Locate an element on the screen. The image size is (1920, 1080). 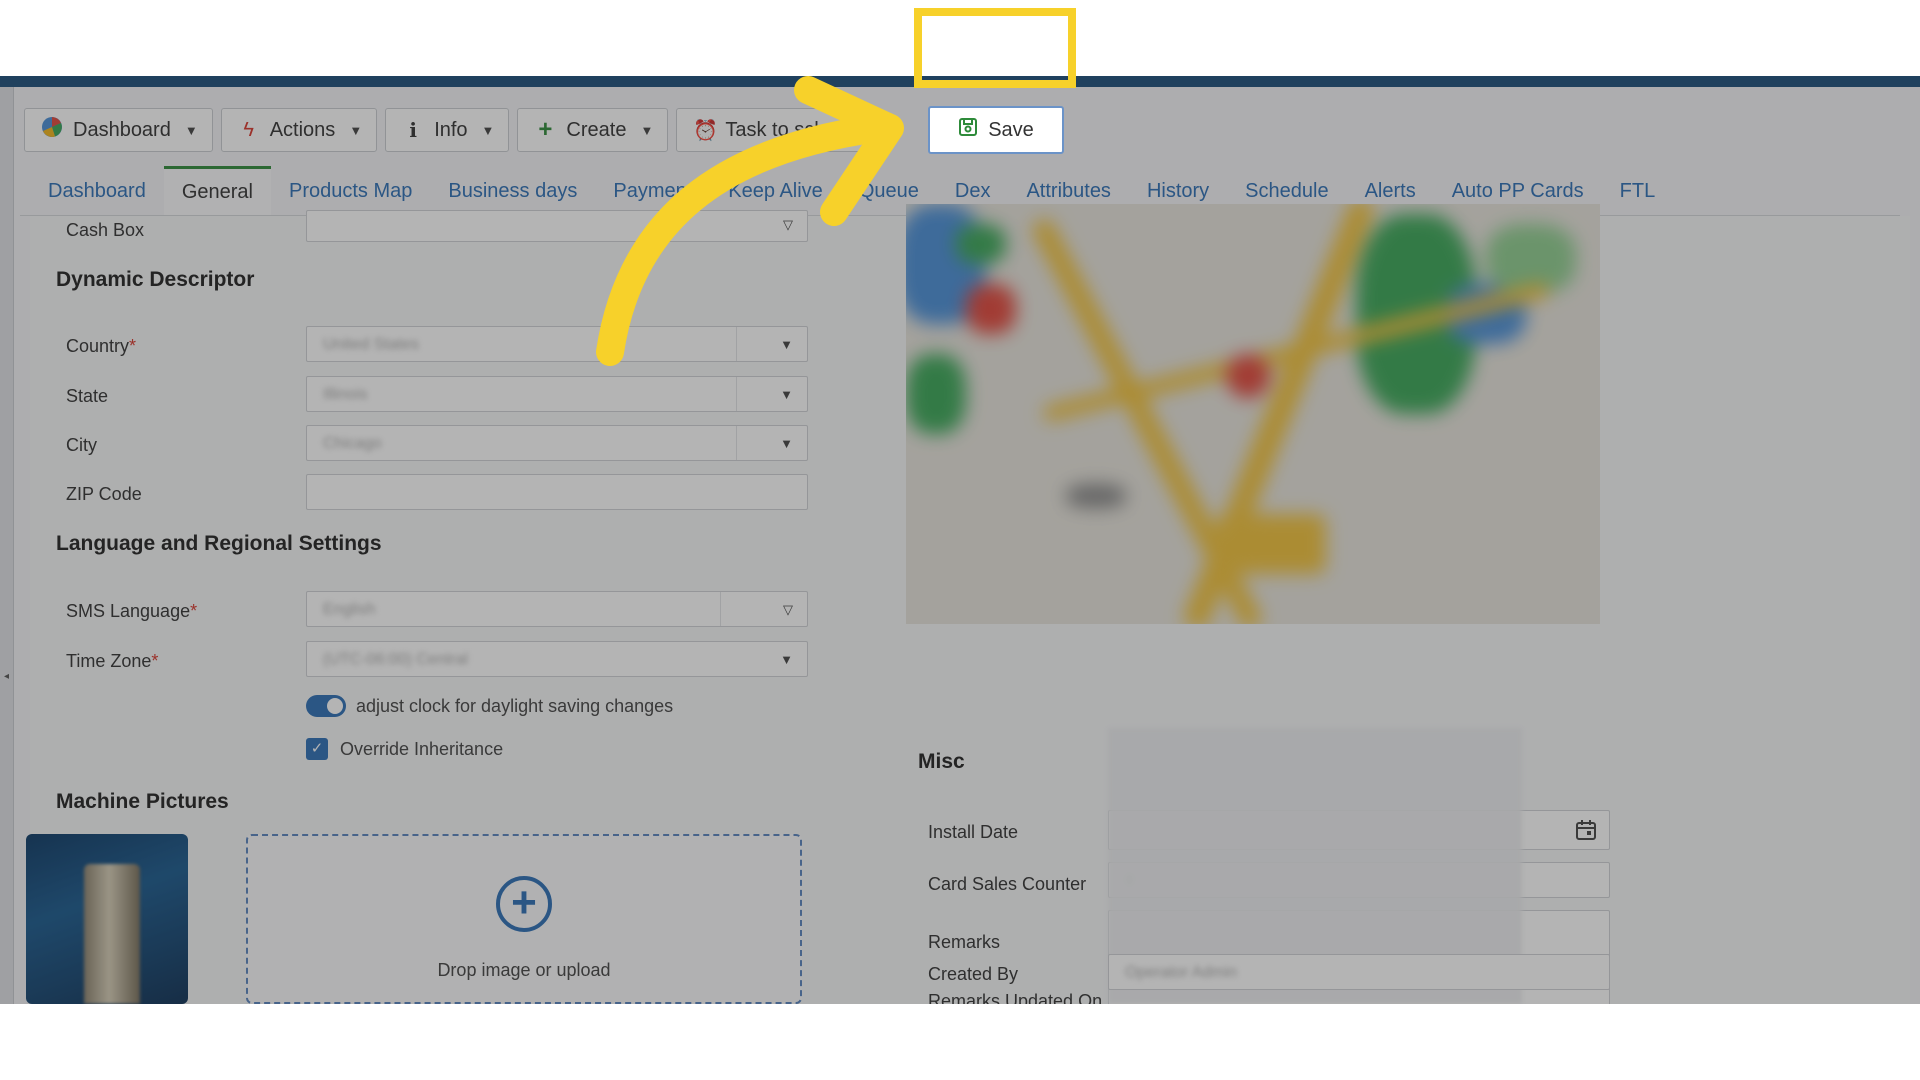
save-button: Save is located at coordinates (996, 130).